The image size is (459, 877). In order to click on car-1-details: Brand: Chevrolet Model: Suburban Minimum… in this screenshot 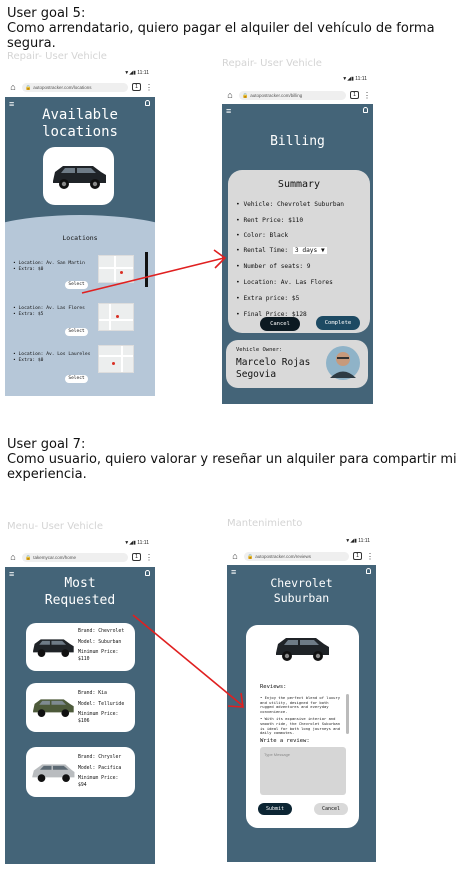, I will do `click(101, 645)`.